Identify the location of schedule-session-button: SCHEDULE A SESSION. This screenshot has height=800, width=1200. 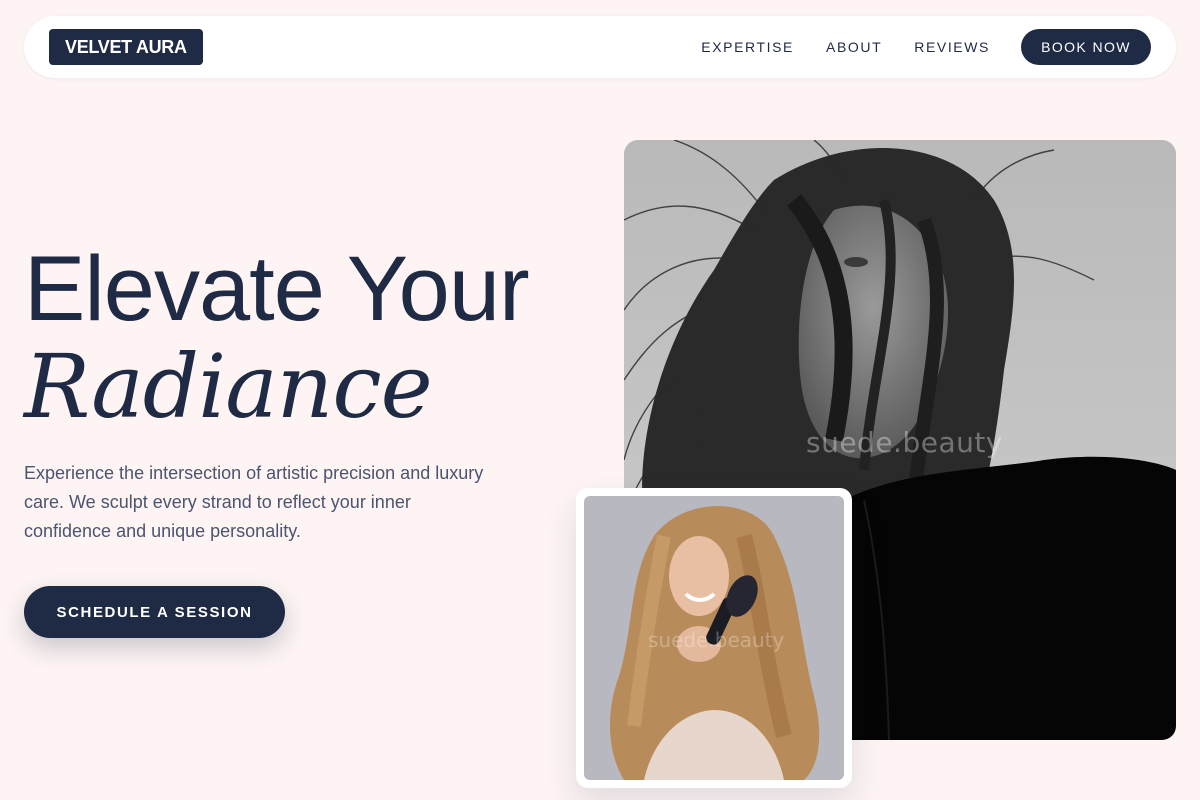
(154, 612).